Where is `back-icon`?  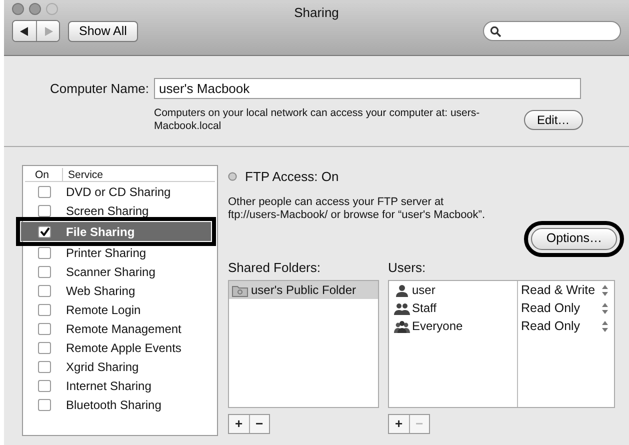 back-icon is located at coordinates (24, 31).